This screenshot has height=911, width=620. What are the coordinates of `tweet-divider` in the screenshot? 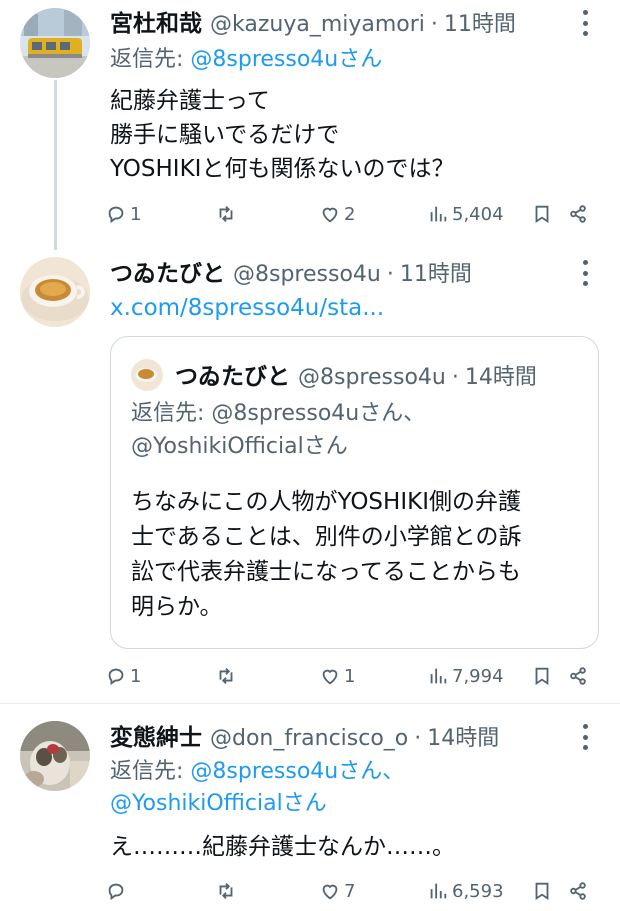 It's located at (310, 703).